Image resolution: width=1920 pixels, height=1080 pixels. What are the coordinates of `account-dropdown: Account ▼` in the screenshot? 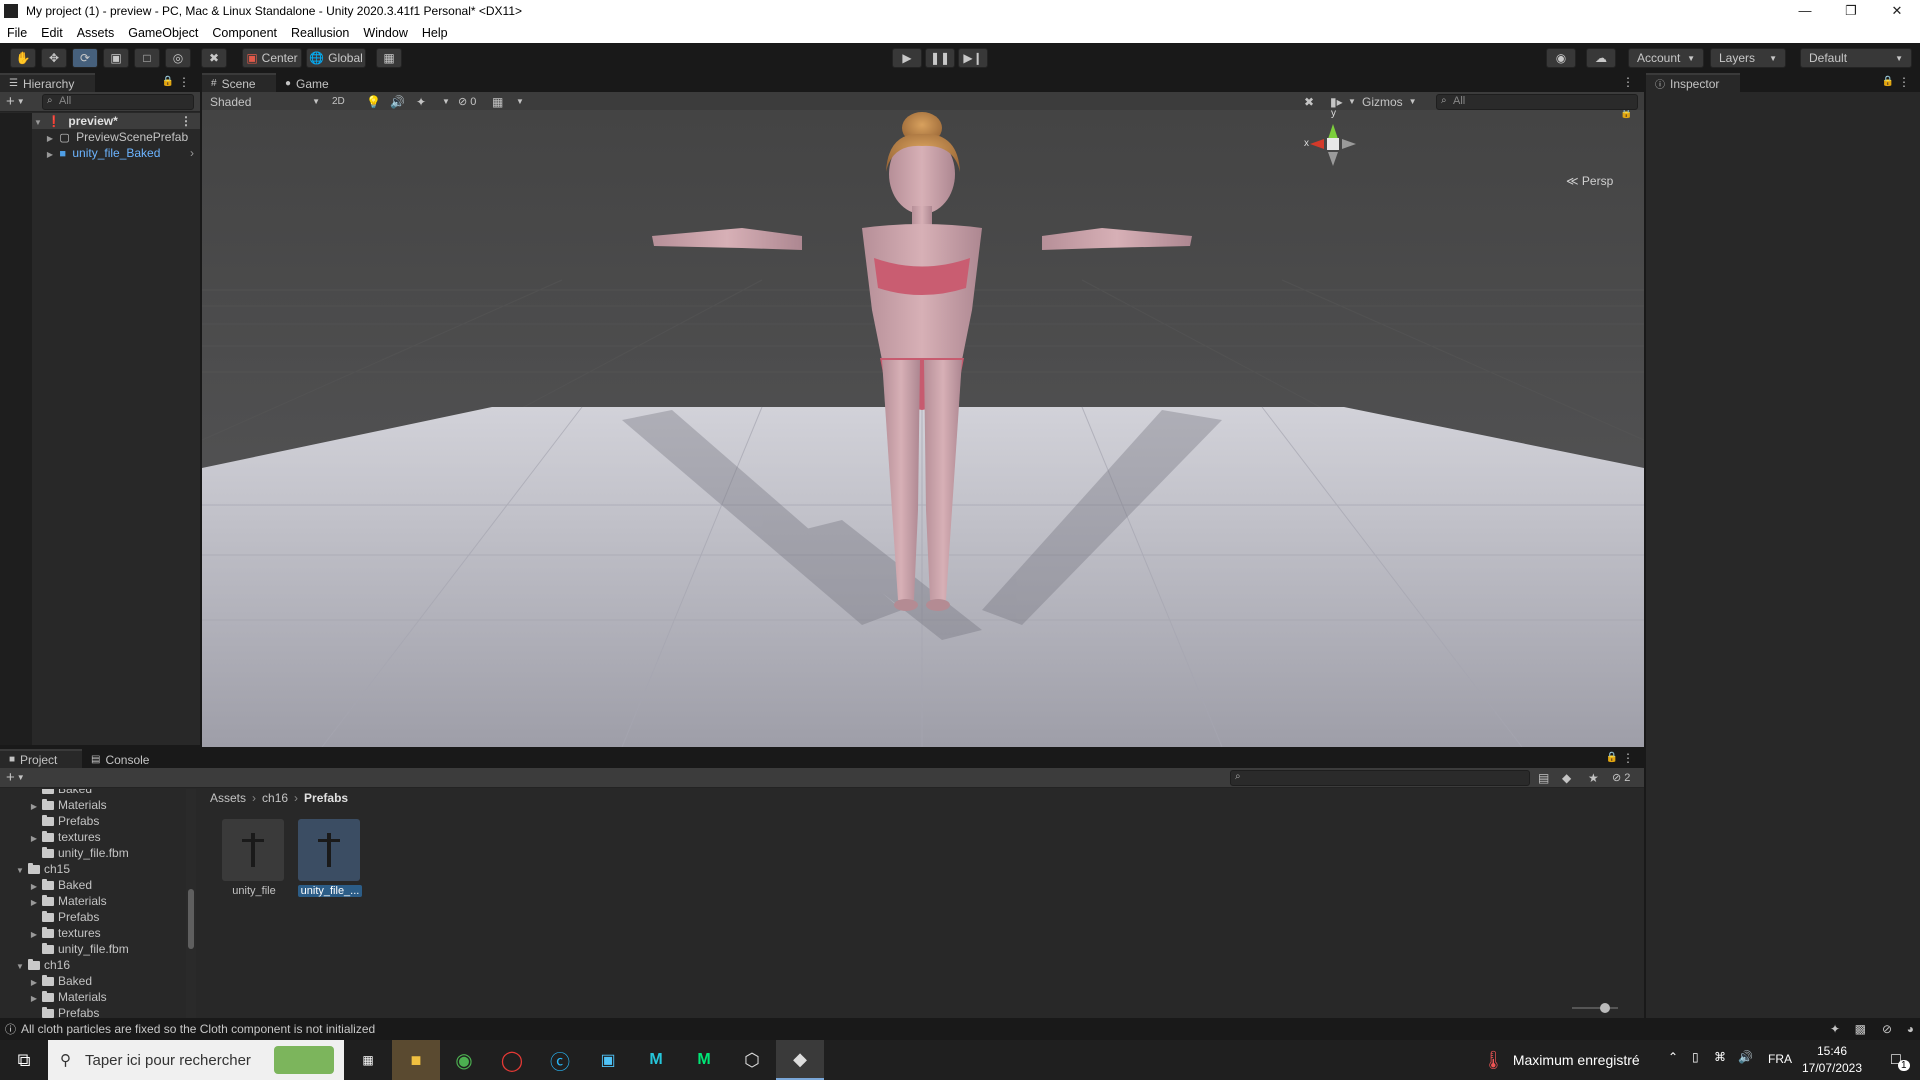 It's located at (1666, 58).